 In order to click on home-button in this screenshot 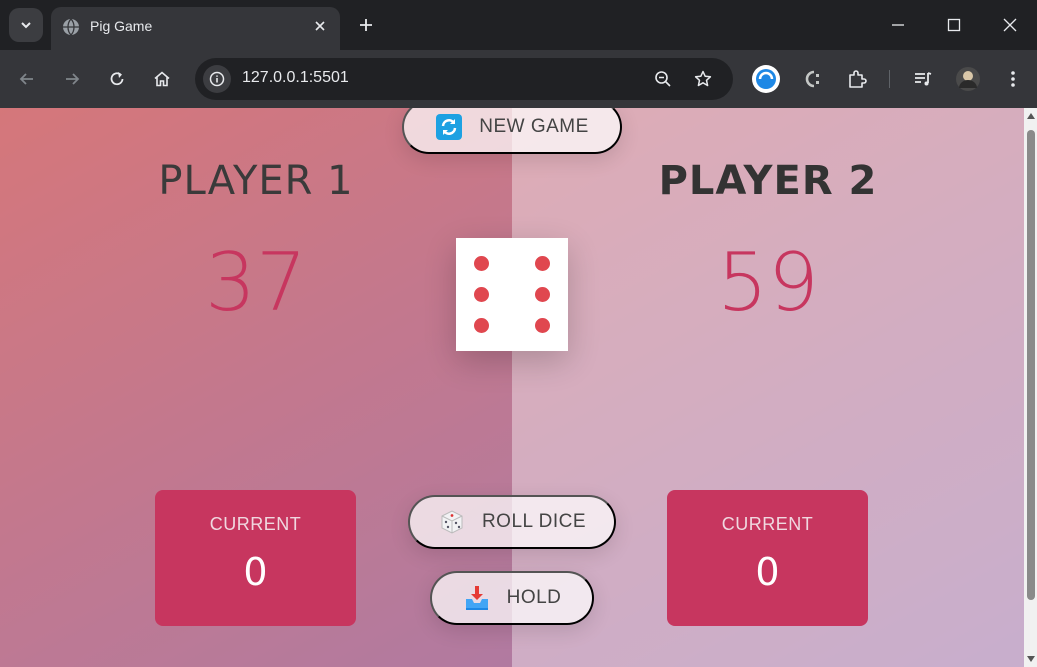, I will do `click(162, 79)`.